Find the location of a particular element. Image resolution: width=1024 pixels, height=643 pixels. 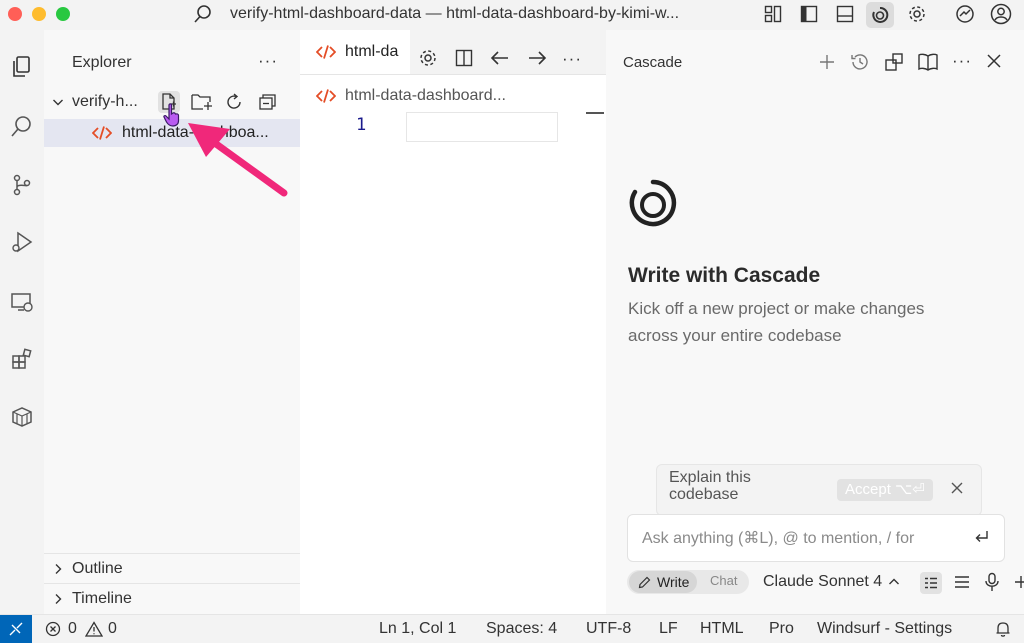

line-number: 1 is located at coordinates (361, 125).